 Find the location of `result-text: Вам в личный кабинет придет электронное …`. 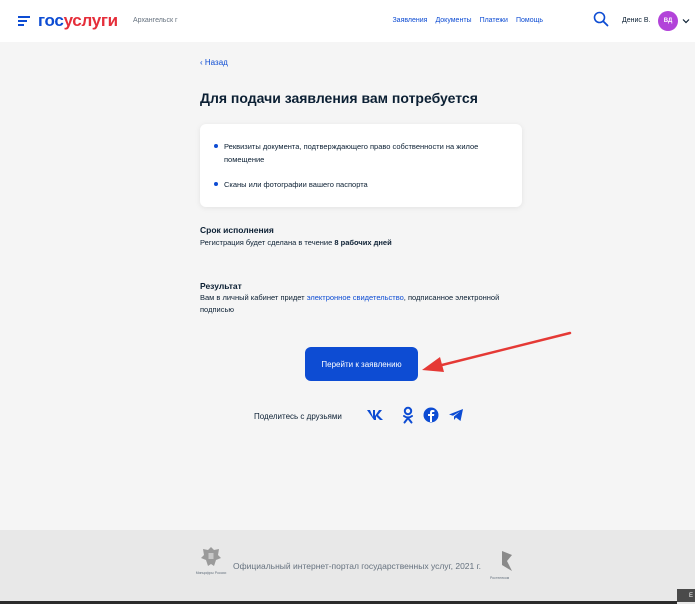

result-text: Вам в личный кабинет придет электронное … is located at coordinates (350, 303).